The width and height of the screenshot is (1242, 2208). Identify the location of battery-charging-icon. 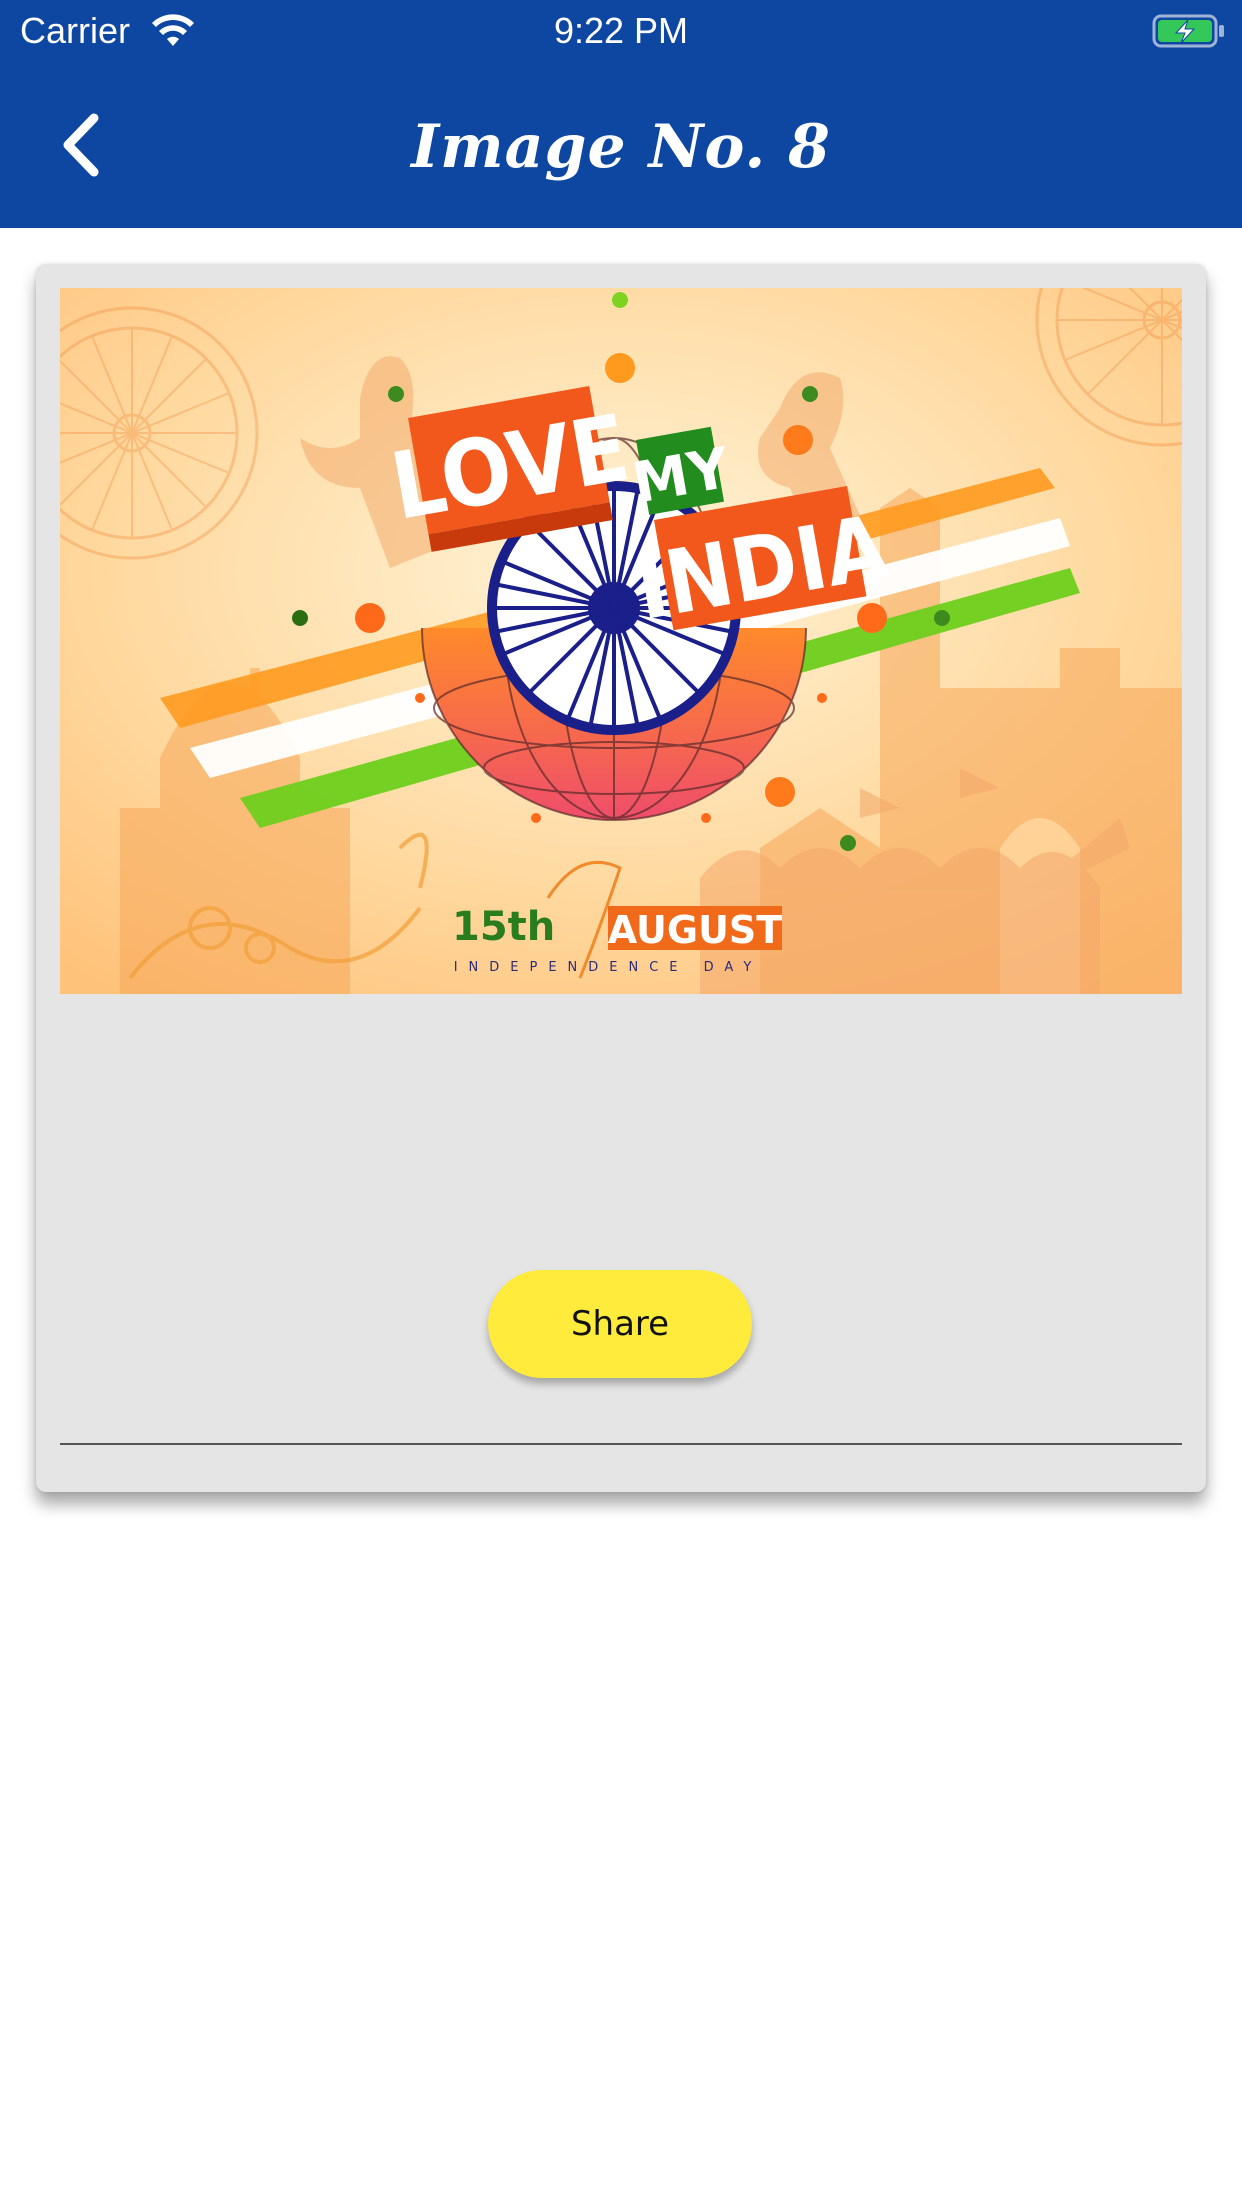
(1188, 31).